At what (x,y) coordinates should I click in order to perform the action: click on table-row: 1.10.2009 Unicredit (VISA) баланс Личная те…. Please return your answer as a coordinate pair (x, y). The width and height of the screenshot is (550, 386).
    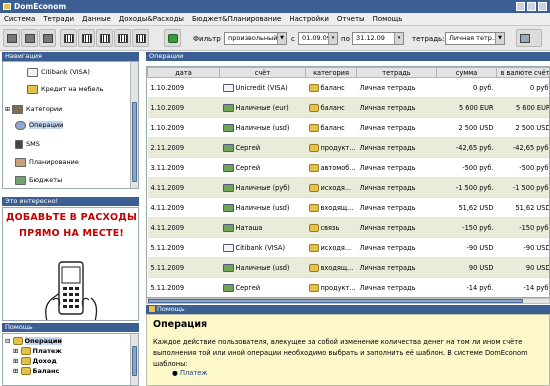
    Looking at the image, I should click on (348, 87).